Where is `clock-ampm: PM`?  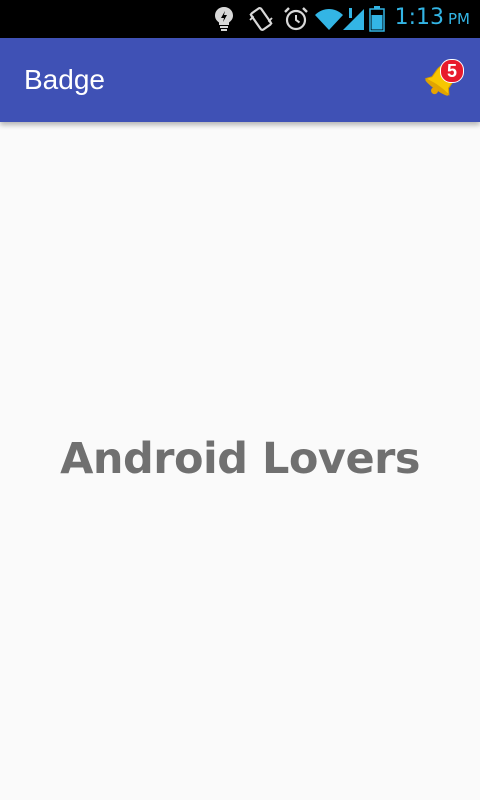
clock-ampm: PM is located at coordinates (459, 19).